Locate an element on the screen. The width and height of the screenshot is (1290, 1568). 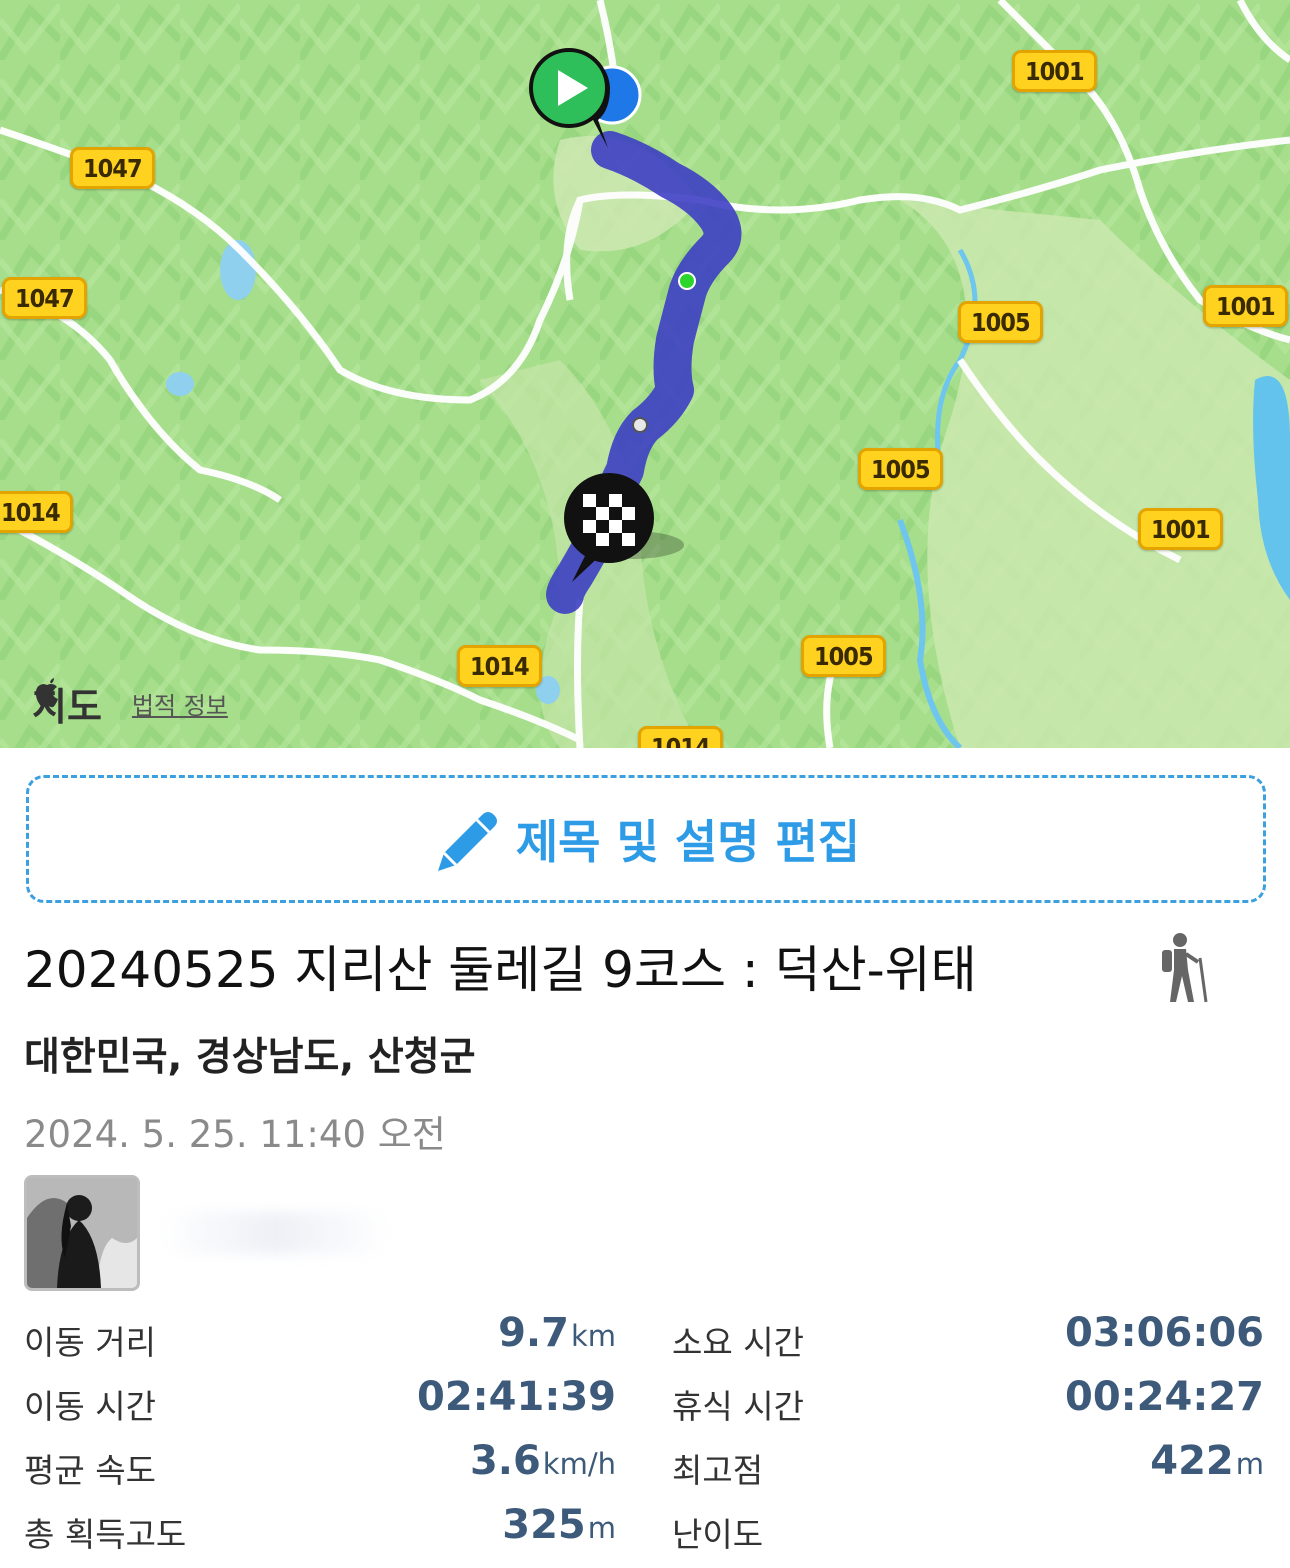
stat-label-distance: 이동 거리 is located at coordinates (90, 1342).